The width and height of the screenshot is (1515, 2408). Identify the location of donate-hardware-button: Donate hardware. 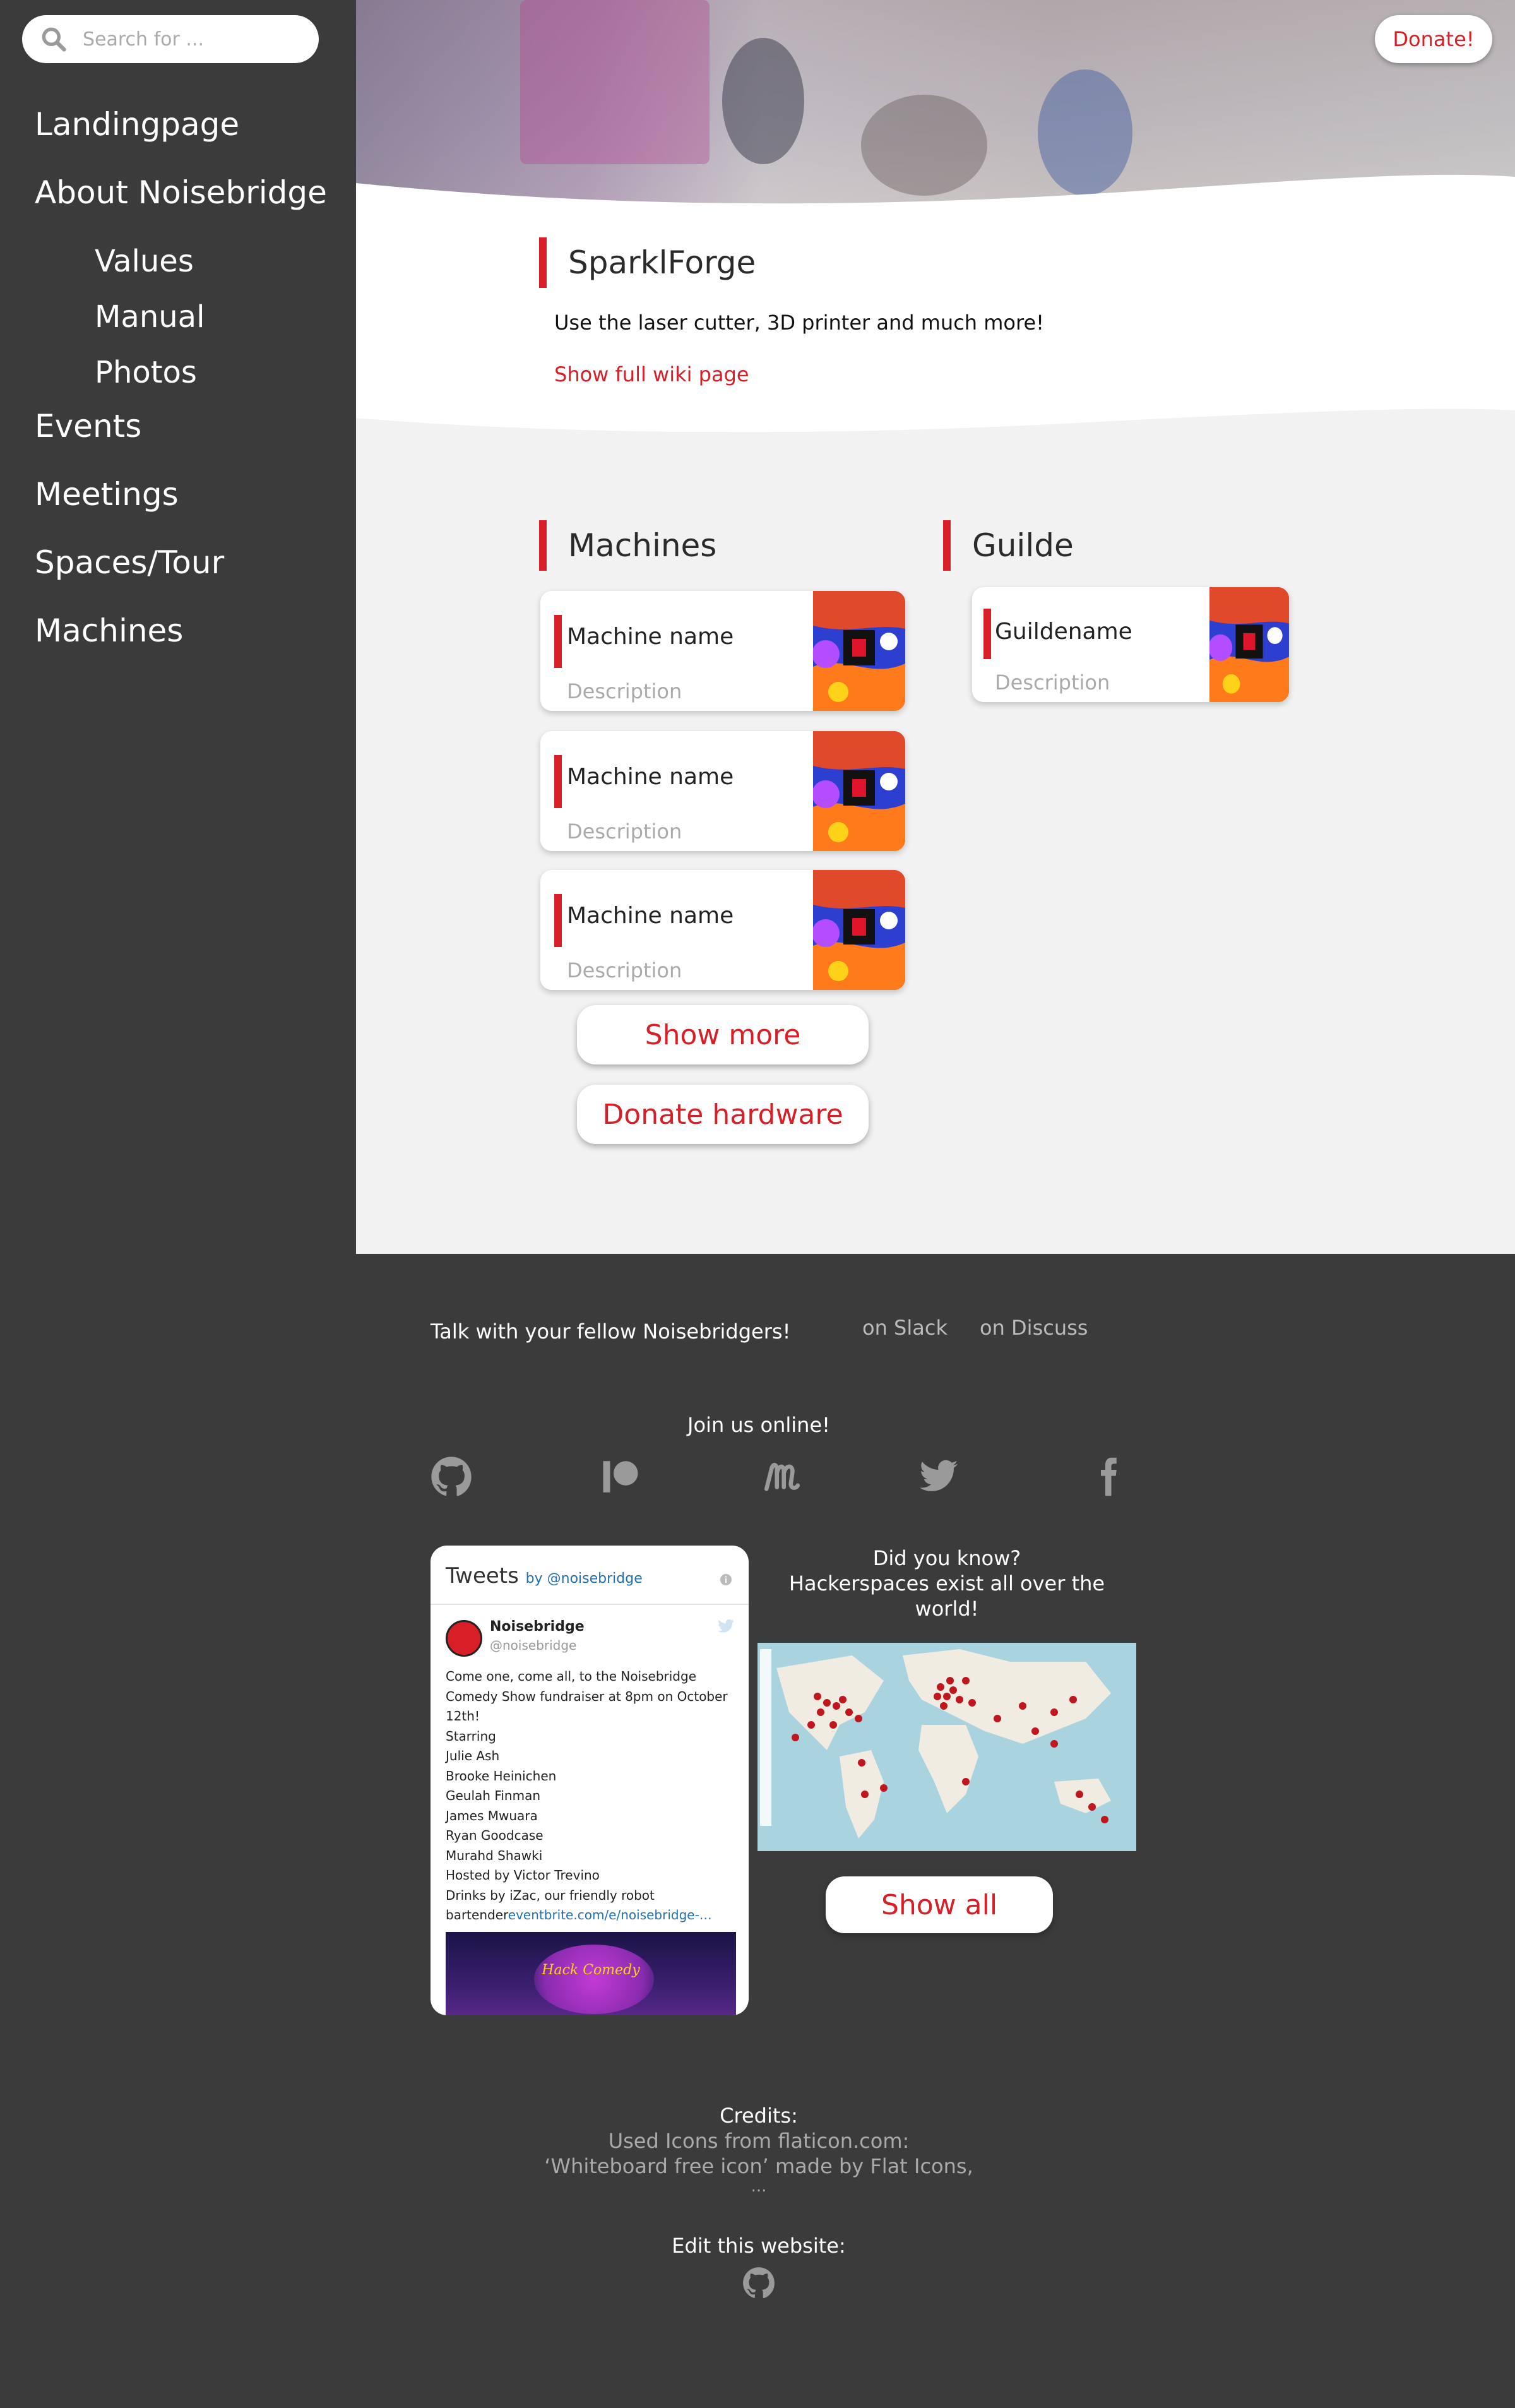
(723, 1114).